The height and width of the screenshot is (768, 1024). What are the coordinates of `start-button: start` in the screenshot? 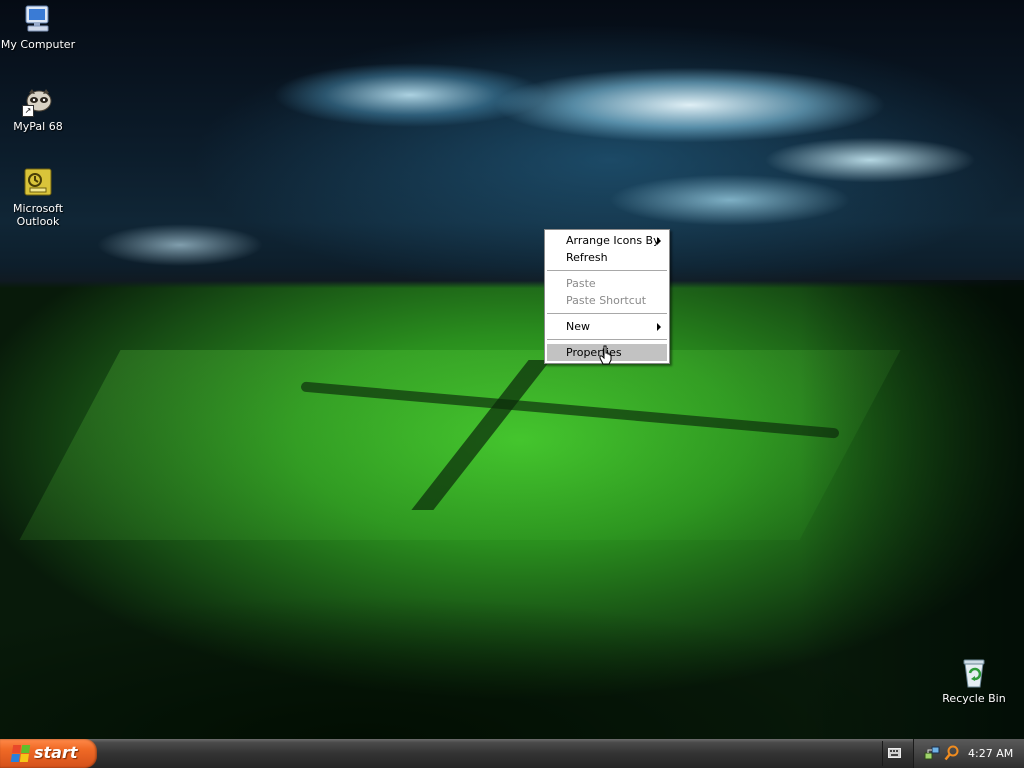 It's located at (48, 753).